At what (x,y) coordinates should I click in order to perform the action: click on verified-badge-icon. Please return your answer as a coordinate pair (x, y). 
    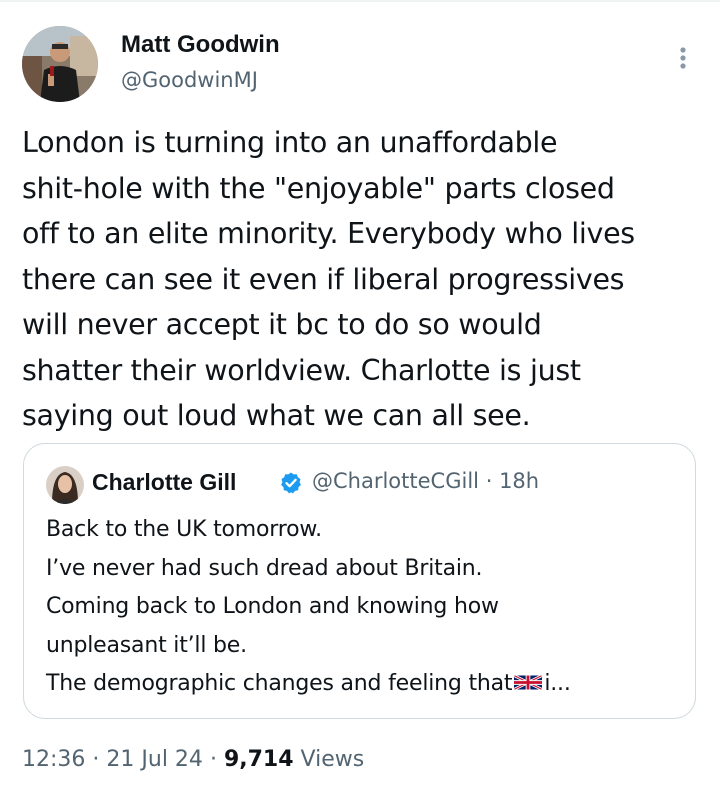
    Looking at the image, I should click on (291, 483).